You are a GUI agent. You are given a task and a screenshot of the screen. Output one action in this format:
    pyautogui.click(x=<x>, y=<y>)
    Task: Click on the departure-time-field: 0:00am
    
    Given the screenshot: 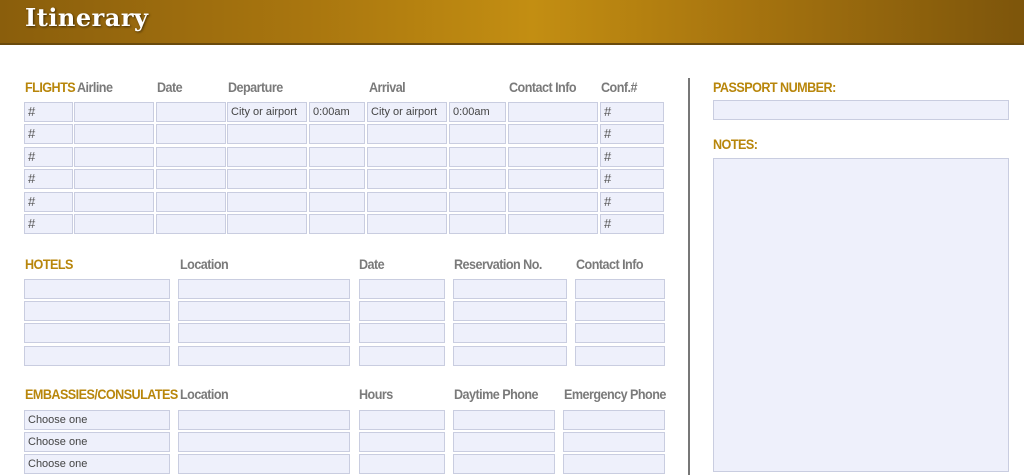 What is the action you would take?
    pyautogui.click(x=337, y=112)
    